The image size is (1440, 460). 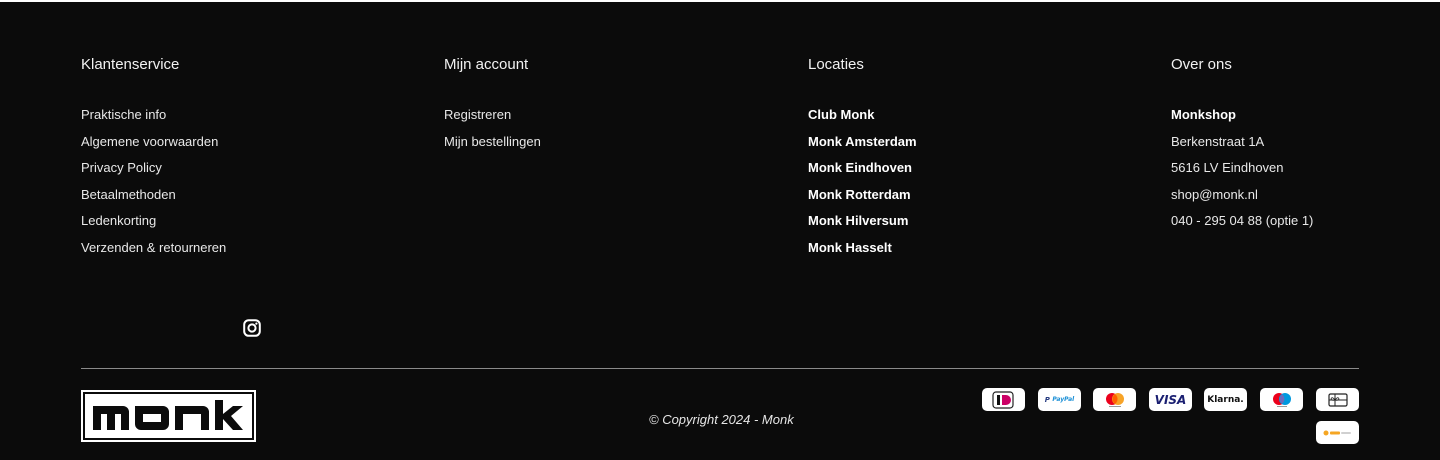 What do you see at coordinates (477, 114) in the screenshot?
I see `link-registreren: Registreren` at bounding box center [477, 114].